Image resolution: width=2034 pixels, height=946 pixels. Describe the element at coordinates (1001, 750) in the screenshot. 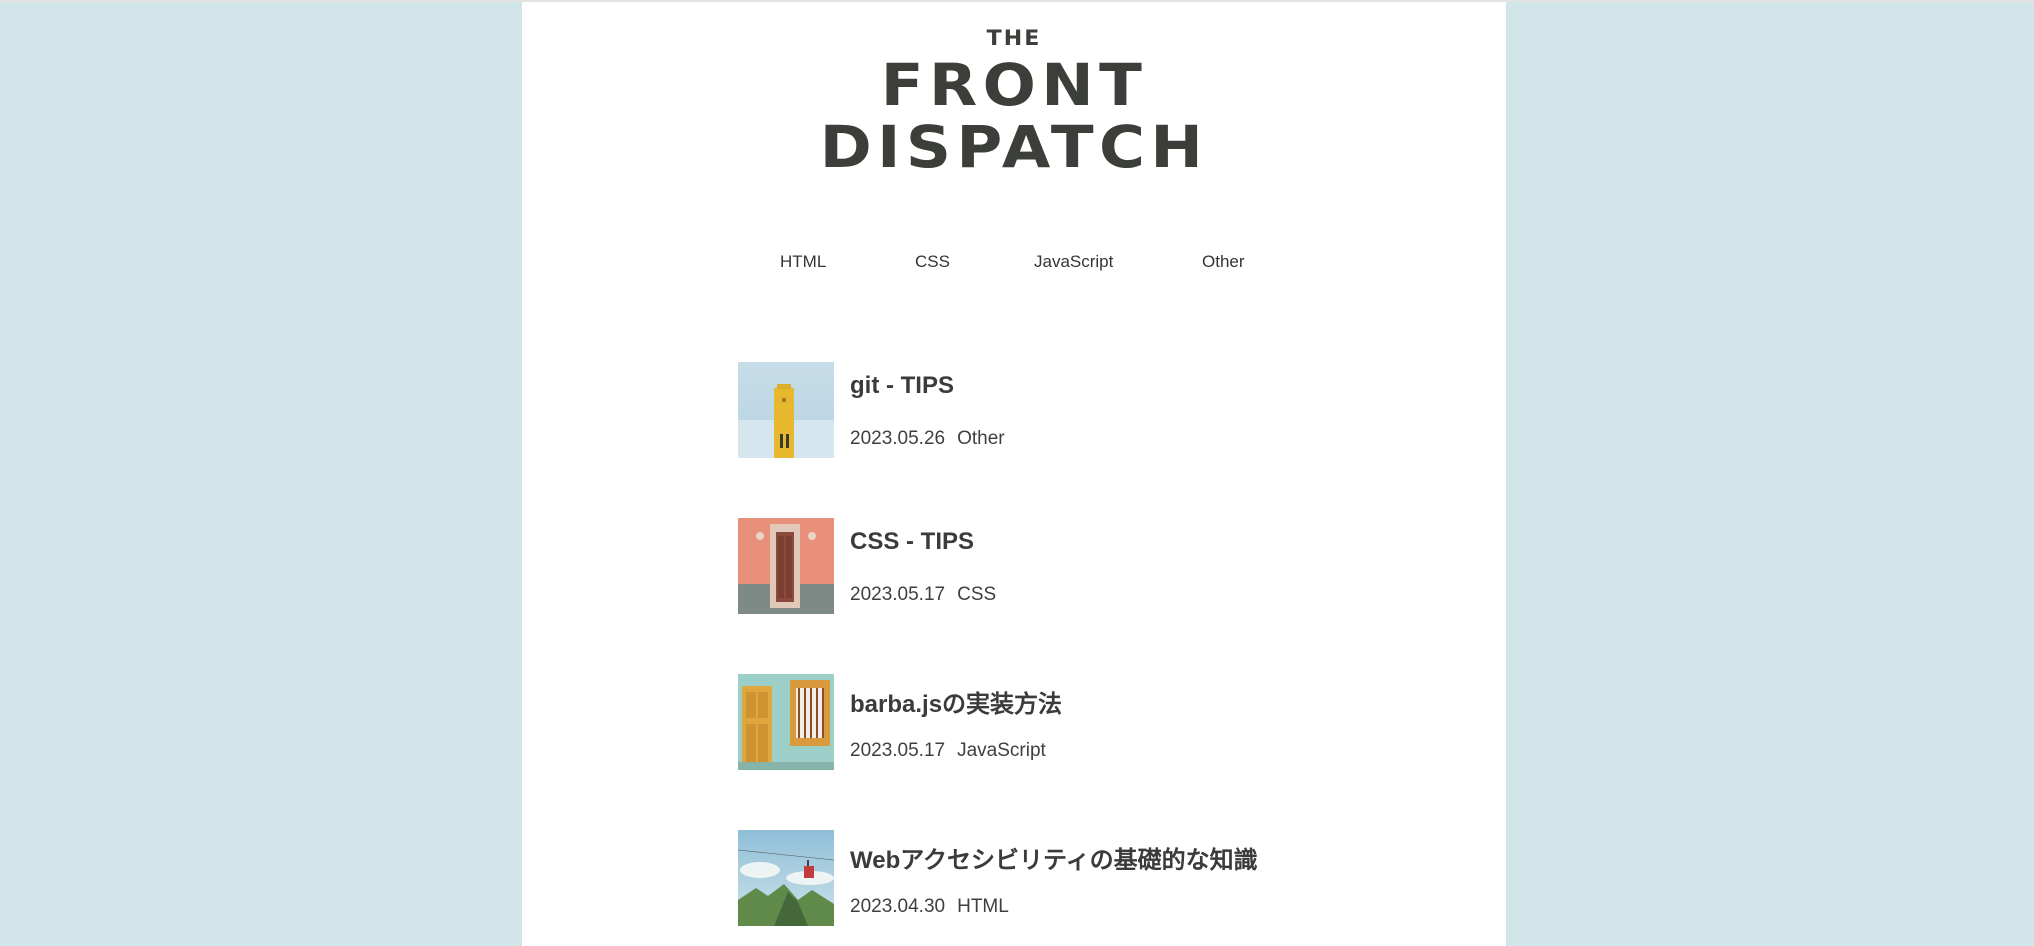

I see `post-category: JavaScript` at that location.